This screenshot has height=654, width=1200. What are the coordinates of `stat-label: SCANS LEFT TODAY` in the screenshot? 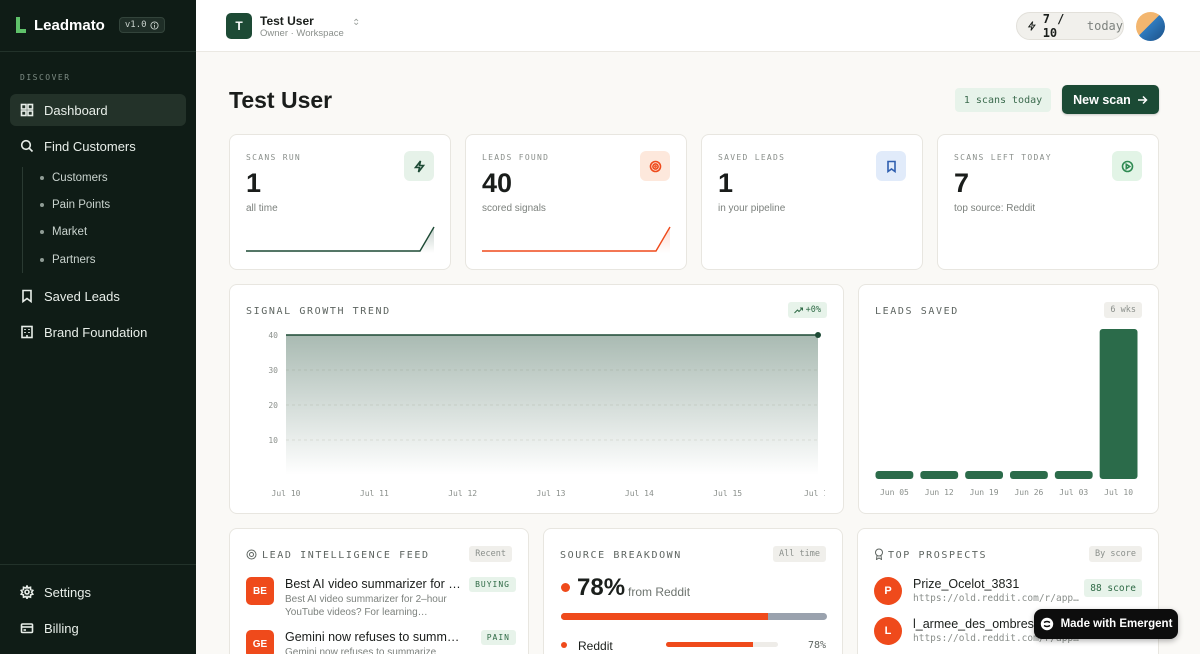 It's located at (1003, 157).